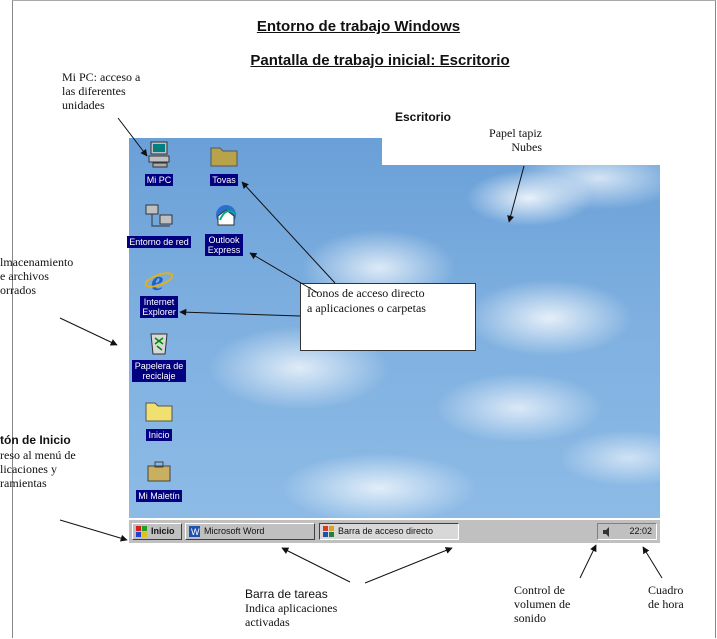 Image resolution: width=717 pixels, height=639 pixels. What do you see at coordinates (652, 562) in the screenshot?
I see `arrow-hora` at bounding box center [652, 562].